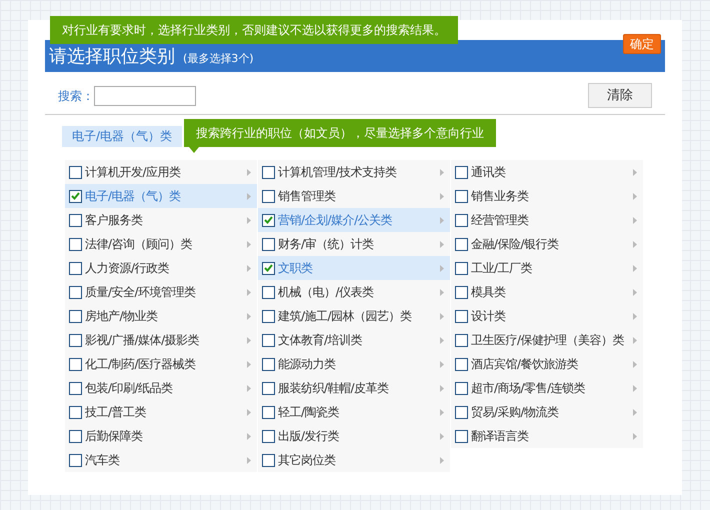 The width and height of the screenshot is (710, 510). Describe the element at coordinates (161, 220) in the screenshot. I see `category-item: 客户服务类` at that location.